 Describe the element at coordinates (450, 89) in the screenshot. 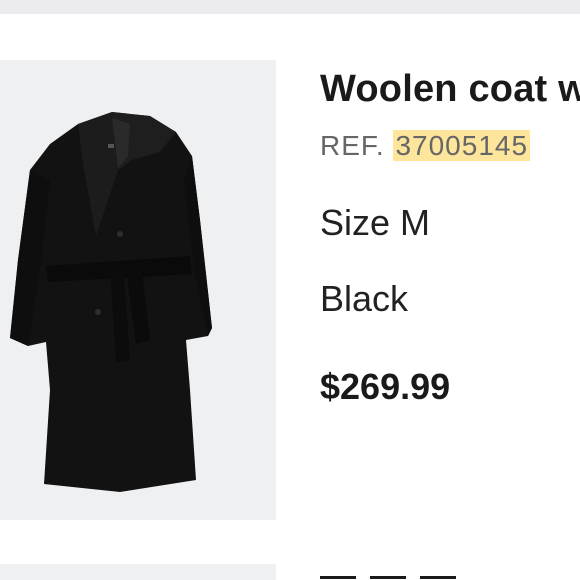

I see `product-title: Woolen coat with belt` at that location.